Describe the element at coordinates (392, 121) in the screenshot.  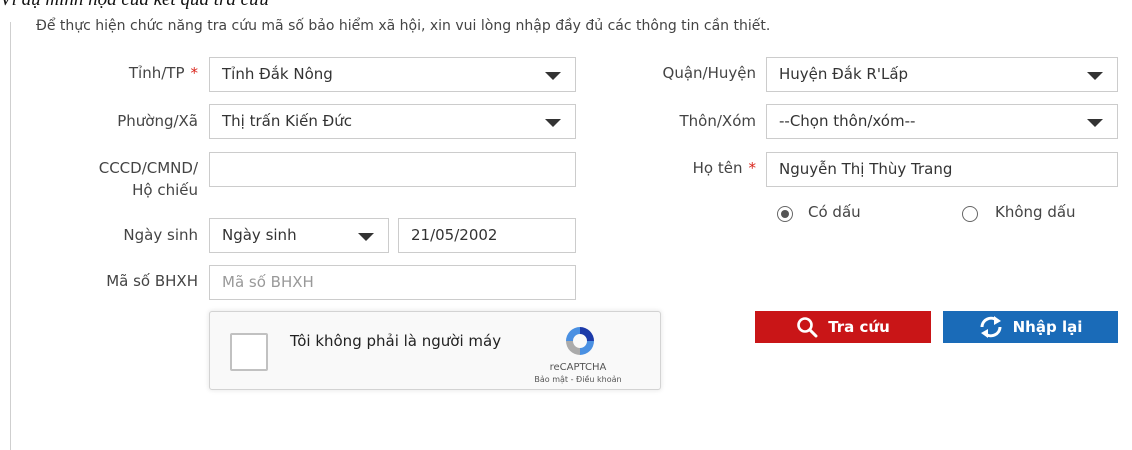
I see `ward-select: Thị trấn Kiến Đức` at that location.